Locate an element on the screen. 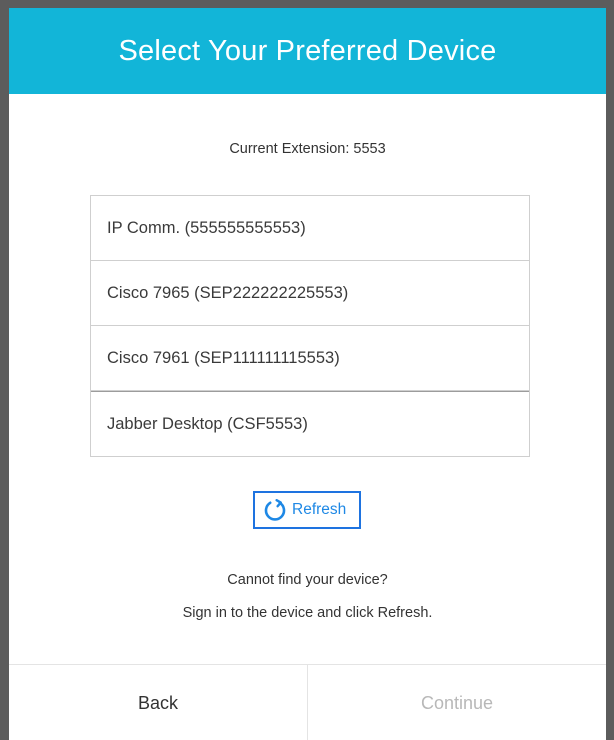  refresh-button: Refresh is located at coordinates (307, 510).